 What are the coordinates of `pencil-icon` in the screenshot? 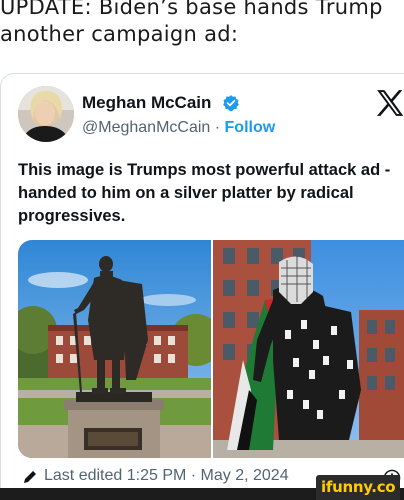 It's located at (30, 477).